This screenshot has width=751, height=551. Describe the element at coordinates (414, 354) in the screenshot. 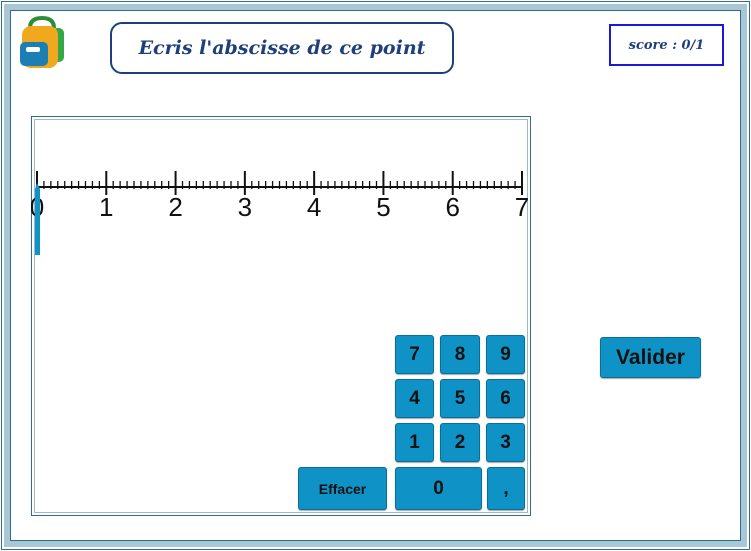

I see `key-7: 7` at that location.